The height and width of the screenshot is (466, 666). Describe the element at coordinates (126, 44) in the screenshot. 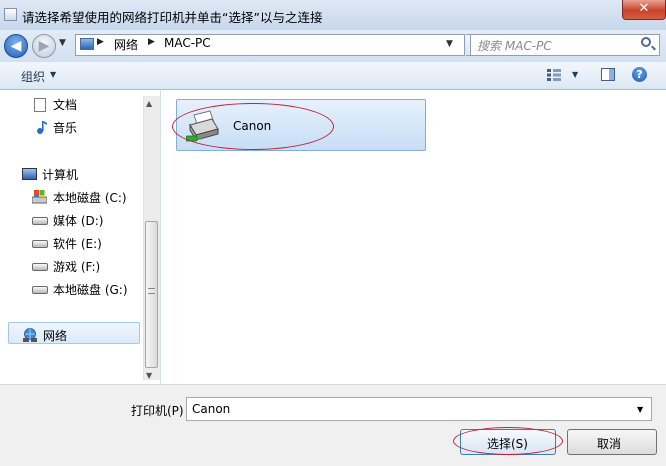

I see `breadcrumb-network: 网络` at that location.